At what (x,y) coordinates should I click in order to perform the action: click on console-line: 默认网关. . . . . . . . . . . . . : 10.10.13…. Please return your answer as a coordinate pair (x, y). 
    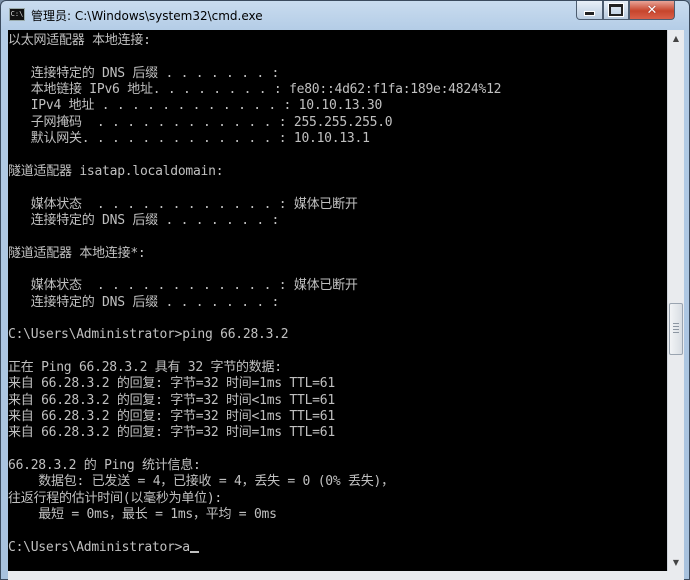
    Looking at the image, I should click on (189, 139).